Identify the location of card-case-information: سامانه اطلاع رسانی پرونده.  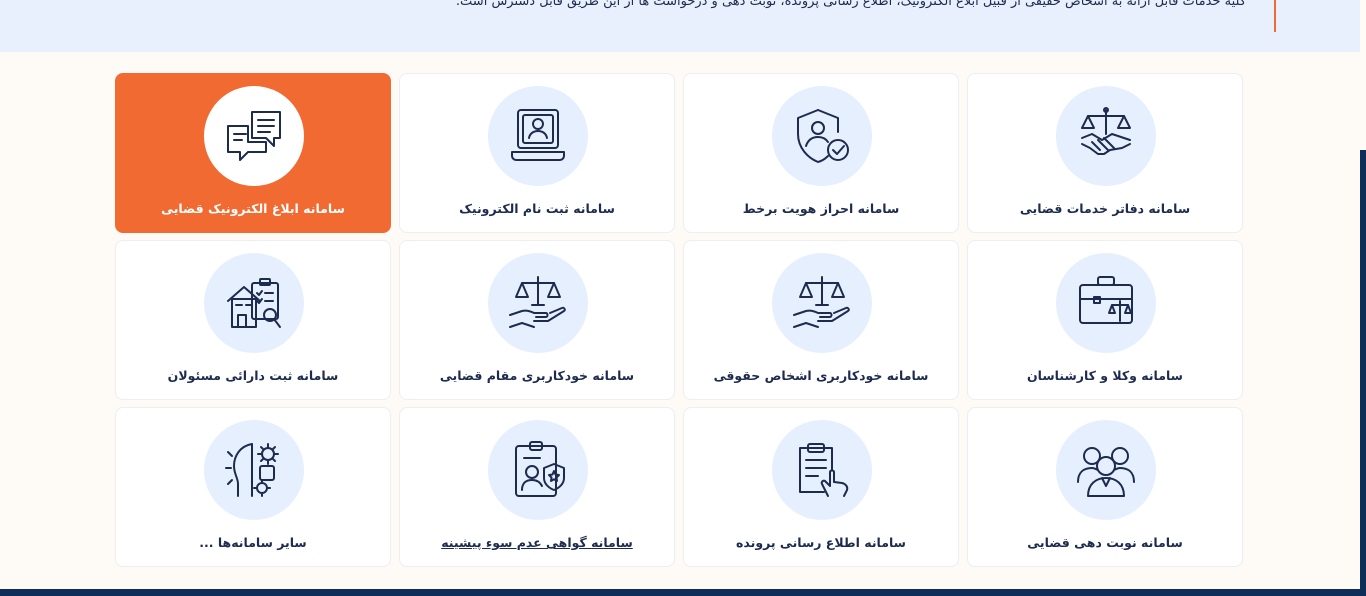
(821, 487).